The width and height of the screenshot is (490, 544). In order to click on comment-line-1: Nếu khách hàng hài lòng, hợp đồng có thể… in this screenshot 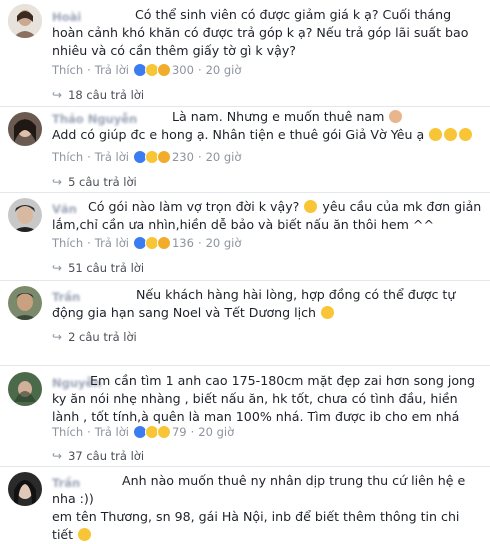, I will do `click(254, 303)`.